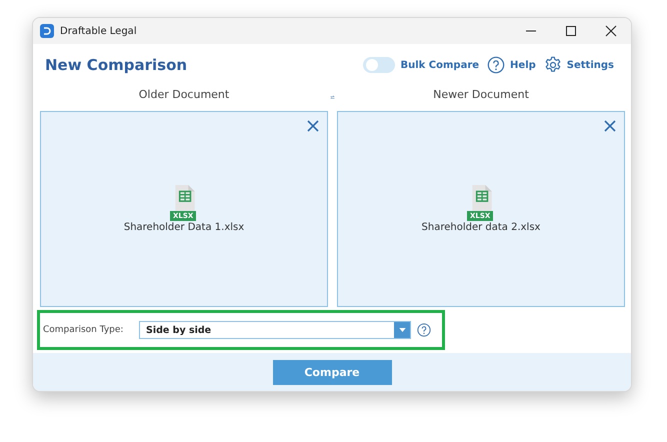 The width and height of the screenshot is (667, 442). What do you see at coordinates (184, 227) in the screenshot?
I see `file-name: Shareholder Data 1.xlsx` at bounding box center [184, 227].